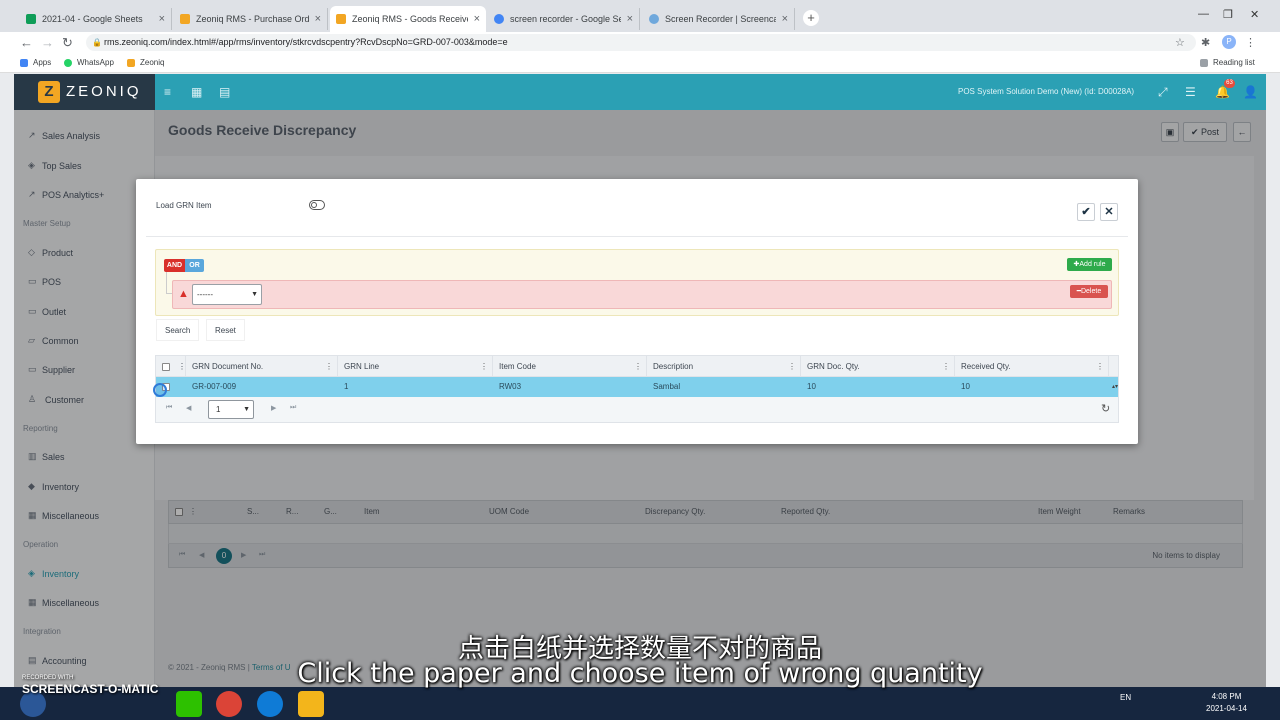 This screenshot has height=720, width=1280. I want to click on cell-doc-no: GR-007-009, so click(214, 386).